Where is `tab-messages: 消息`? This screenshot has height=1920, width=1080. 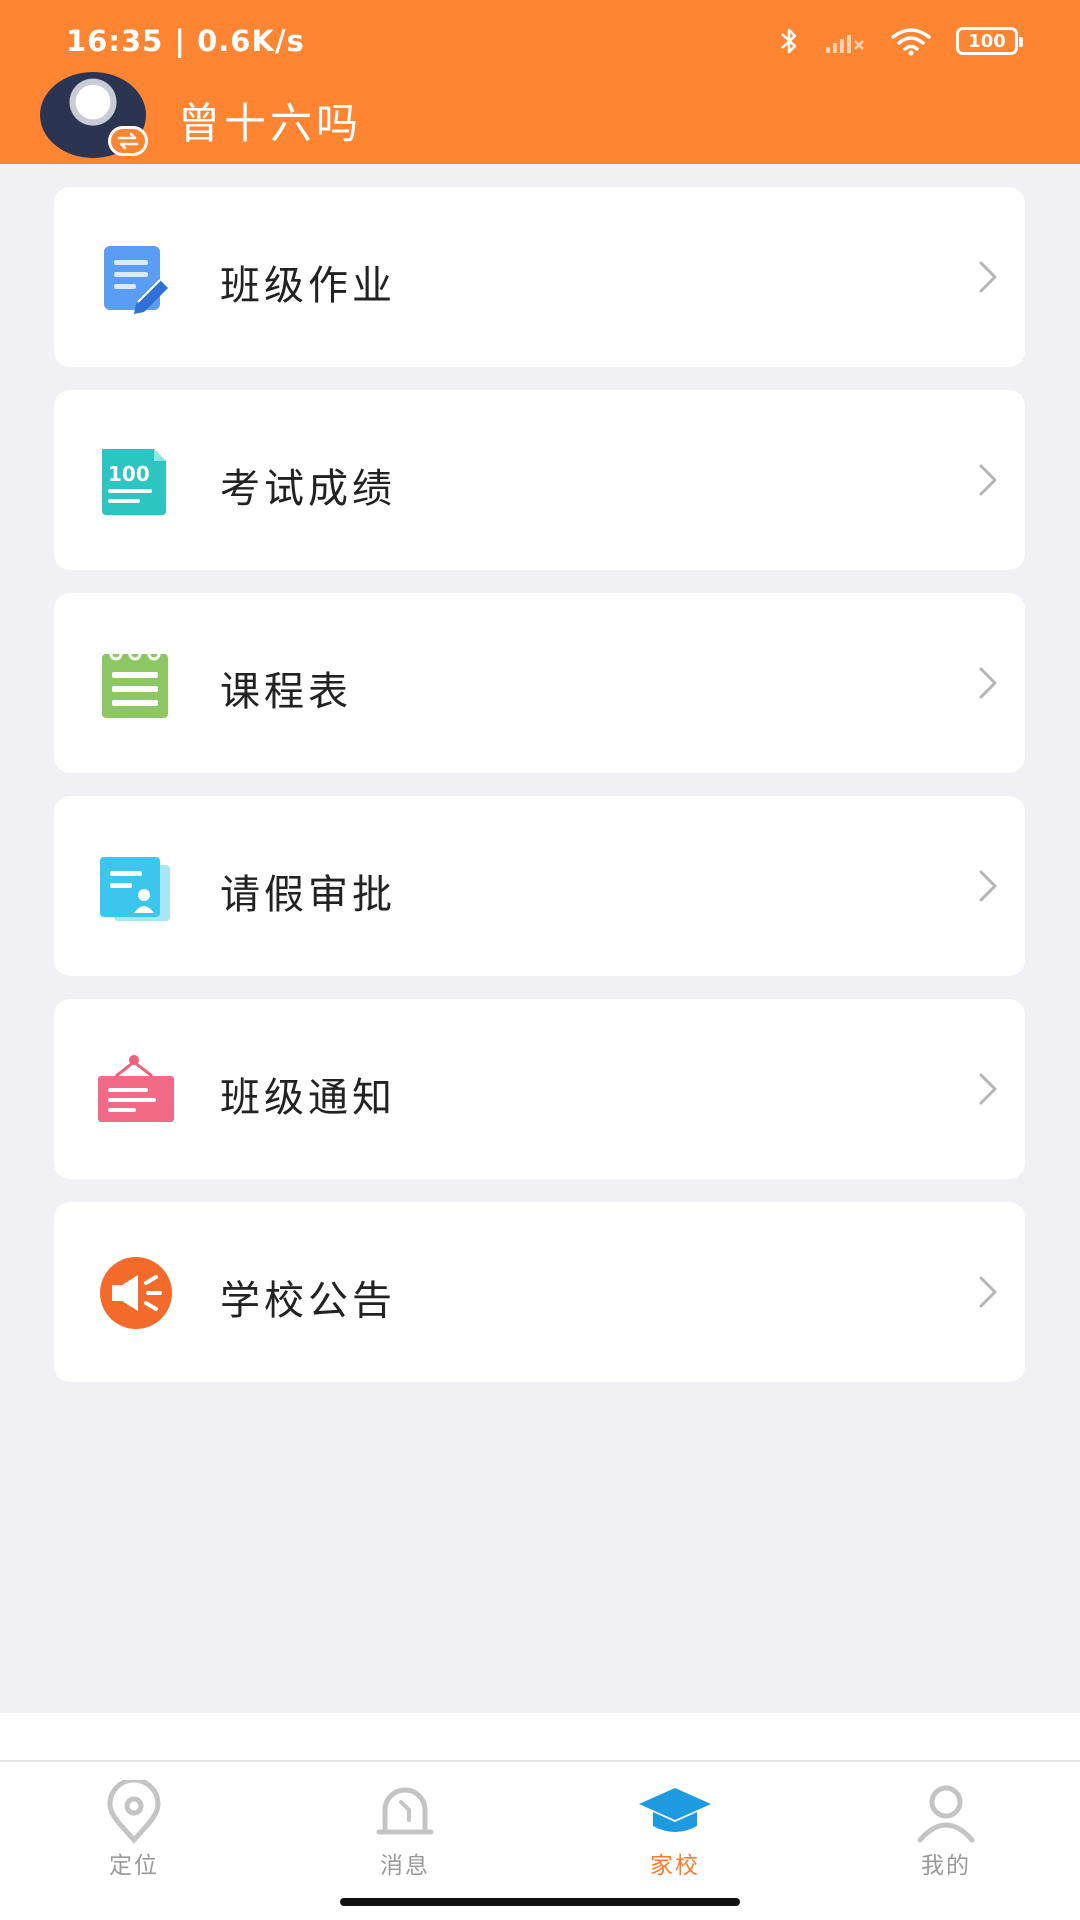 tab-messages: 消息 is located at coordinates (405, 1830).